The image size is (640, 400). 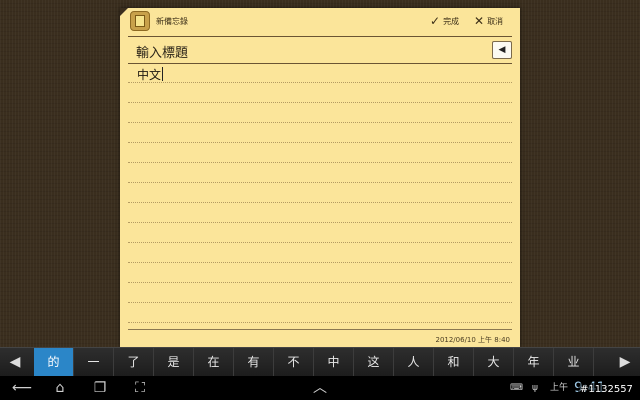 What do you see at coordinates (516, 388) in the screenshot?
I see `keyboard-icon: ⌨` at bounding box center [516, 388].